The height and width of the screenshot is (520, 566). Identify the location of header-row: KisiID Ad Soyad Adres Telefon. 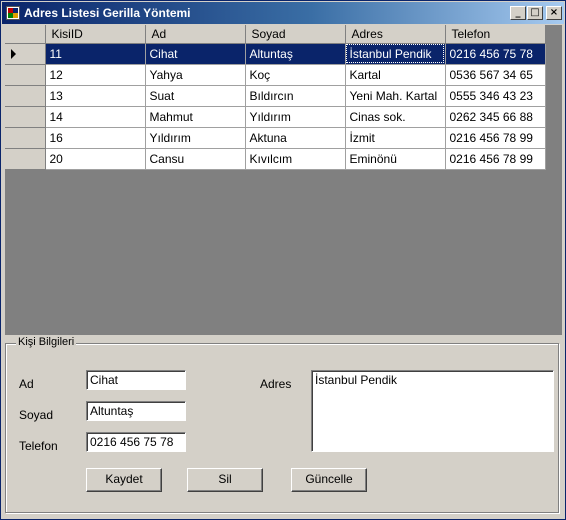
(275, 34).